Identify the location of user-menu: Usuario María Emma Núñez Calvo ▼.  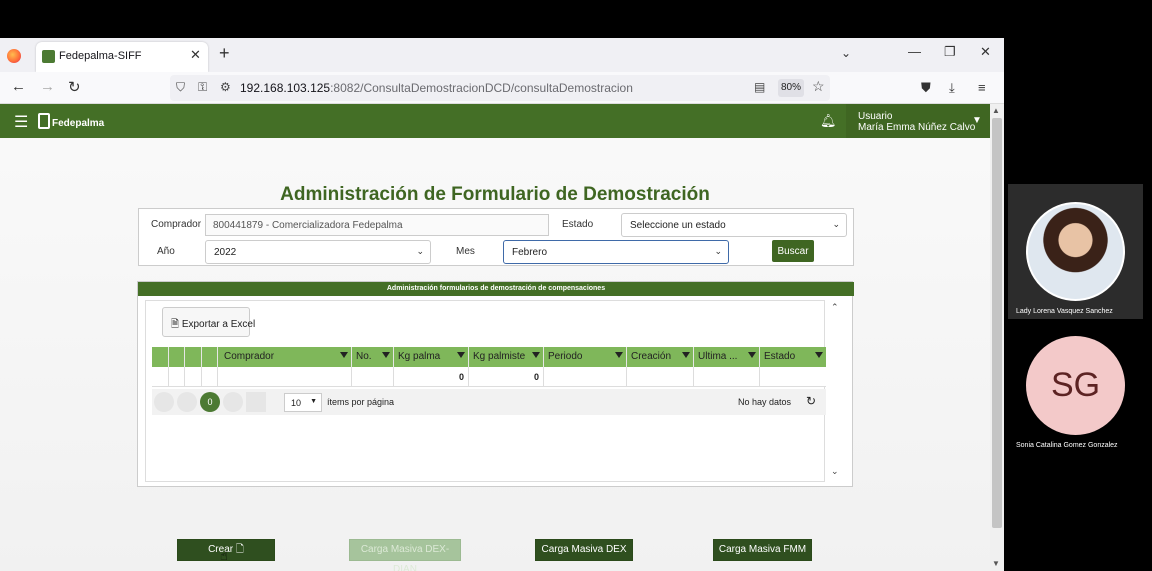
(918, 121).